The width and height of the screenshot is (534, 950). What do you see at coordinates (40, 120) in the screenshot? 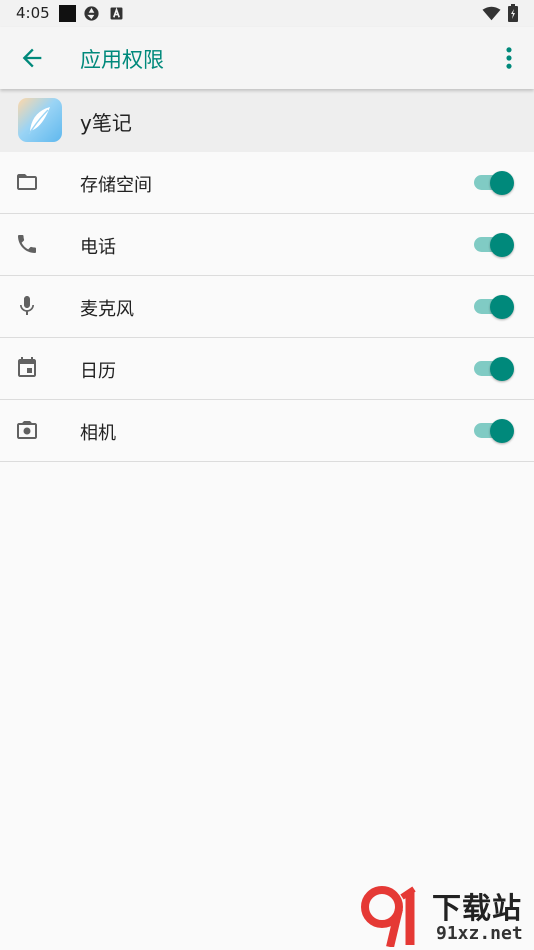
I see `feather-app-icon` at bounding box center [40, 120].